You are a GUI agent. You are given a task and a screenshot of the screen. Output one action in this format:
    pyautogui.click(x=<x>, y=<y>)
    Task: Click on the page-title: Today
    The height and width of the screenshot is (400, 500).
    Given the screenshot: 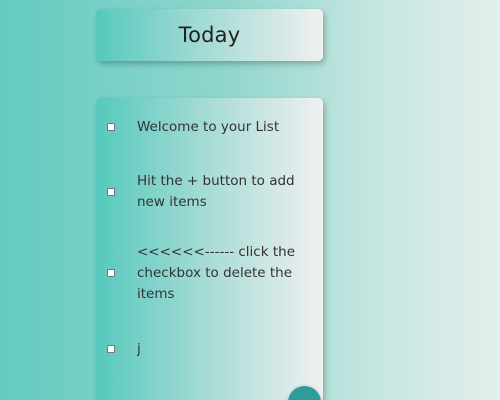 What is the action you would take?
    pyautogui.click(x=209, y=35)
    